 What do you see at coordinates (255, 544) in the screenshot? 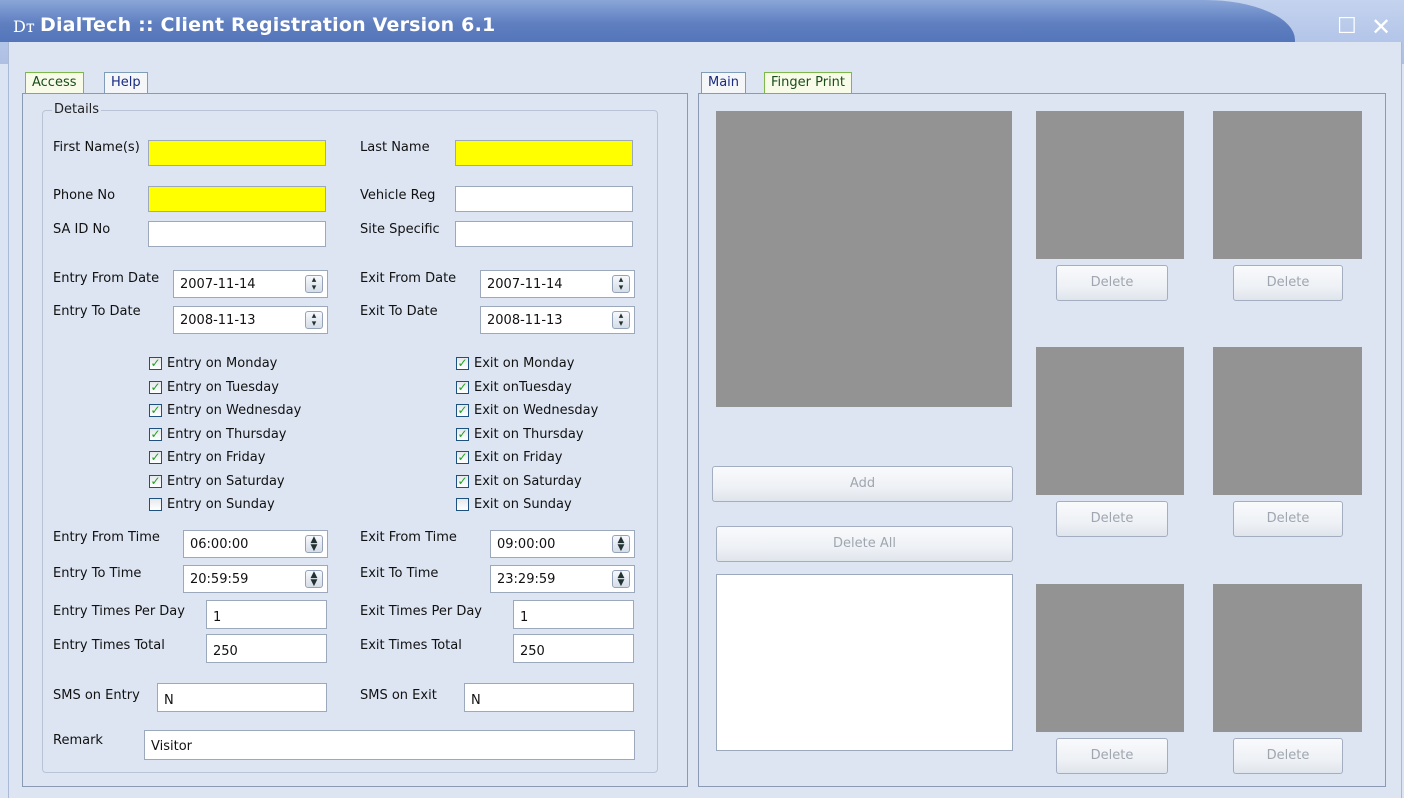
I see `entry-from-time-picker: 06:00:00 ▲ ▼` at bounding box center [255, 544].